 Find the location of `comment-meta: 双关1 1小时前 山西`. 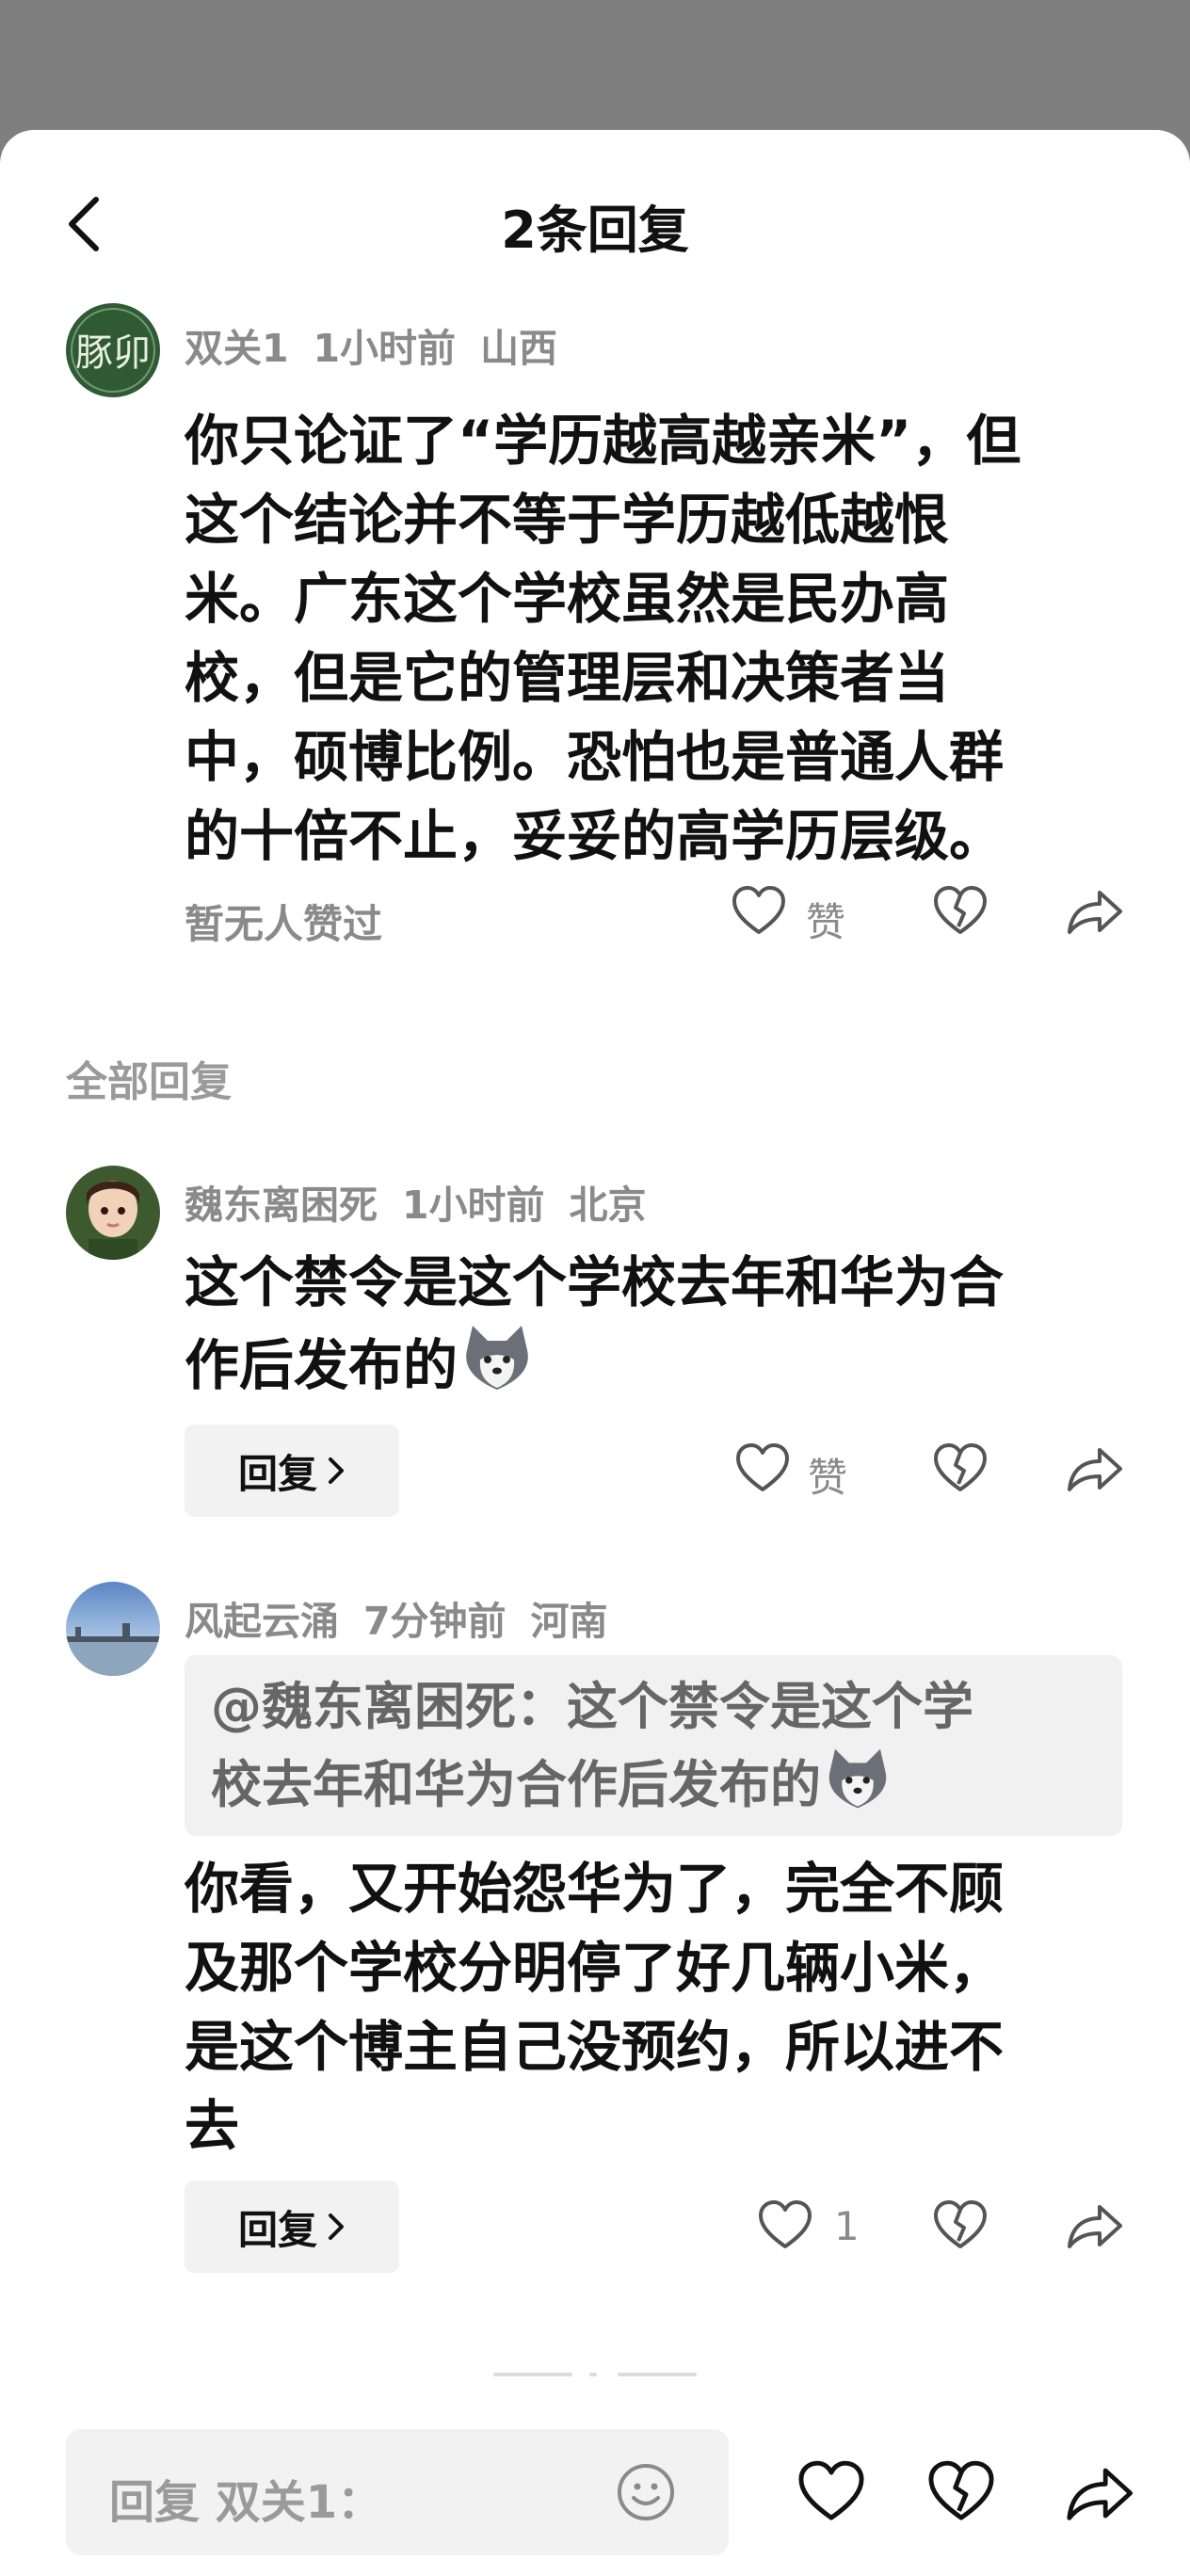

comment-meta: 双关1 1小时前 山西 is located at coordinates (383, 344).